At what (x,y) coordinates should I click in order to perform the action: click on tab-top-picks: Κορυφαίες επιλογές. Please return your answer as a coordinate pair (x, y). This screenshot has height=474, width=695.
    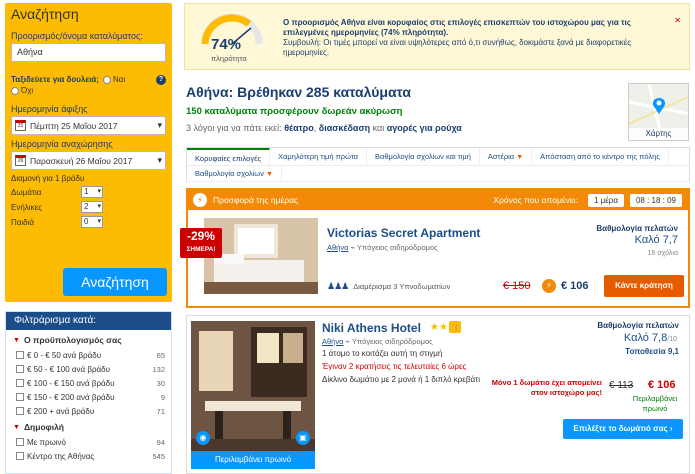
    Looking at the image, I should click on (229, 156).